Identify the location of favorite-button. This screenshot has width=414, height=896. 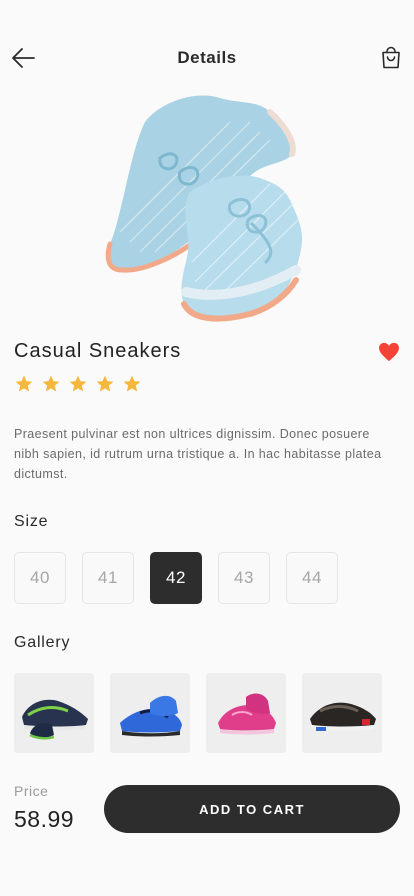
(389, 352).